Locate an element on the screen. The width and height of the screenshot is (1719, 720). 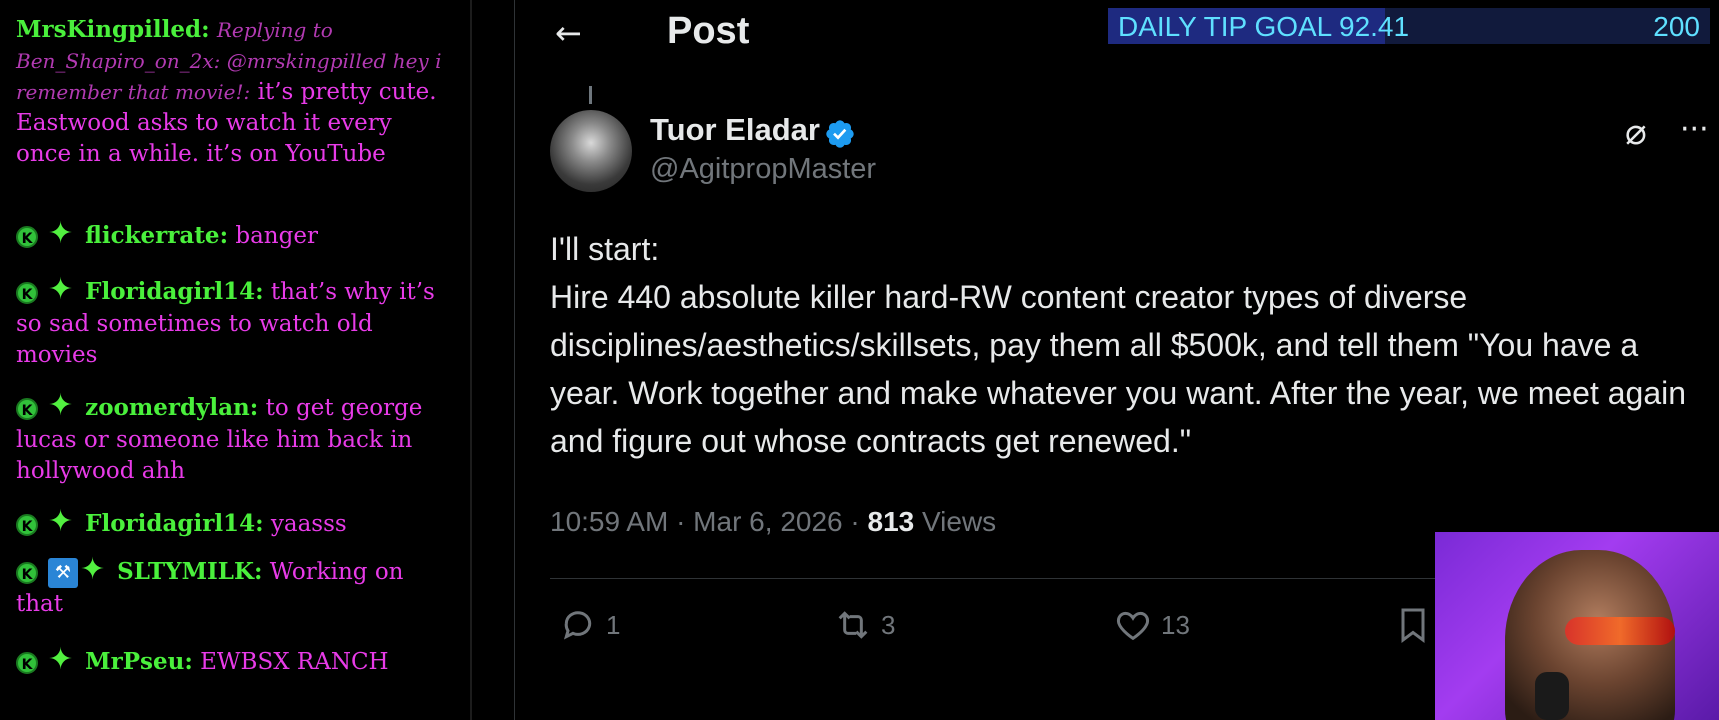
avatar is located at coordinates (591, 151).